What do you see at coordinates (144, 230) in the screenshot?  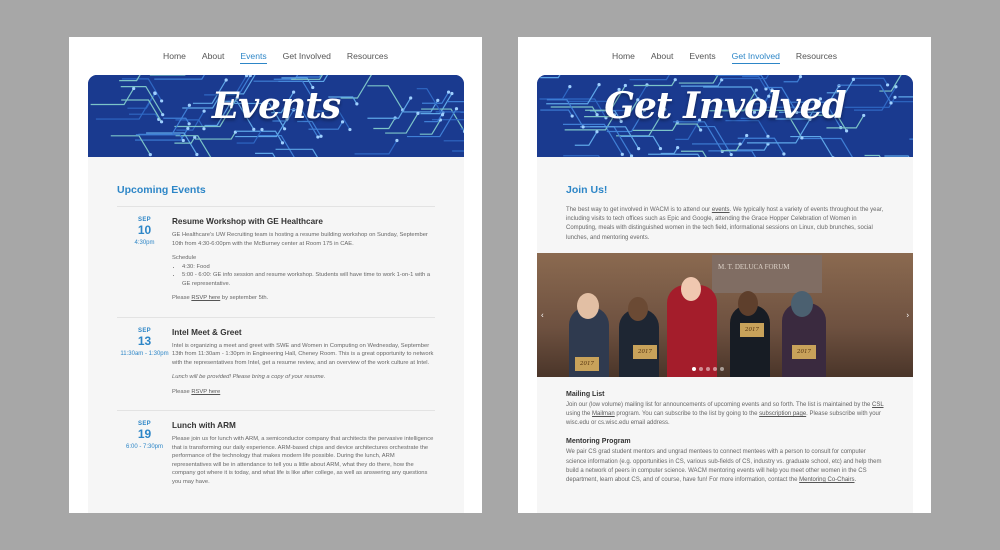 I see `event-day: 10` at bounding box center [144, 230].